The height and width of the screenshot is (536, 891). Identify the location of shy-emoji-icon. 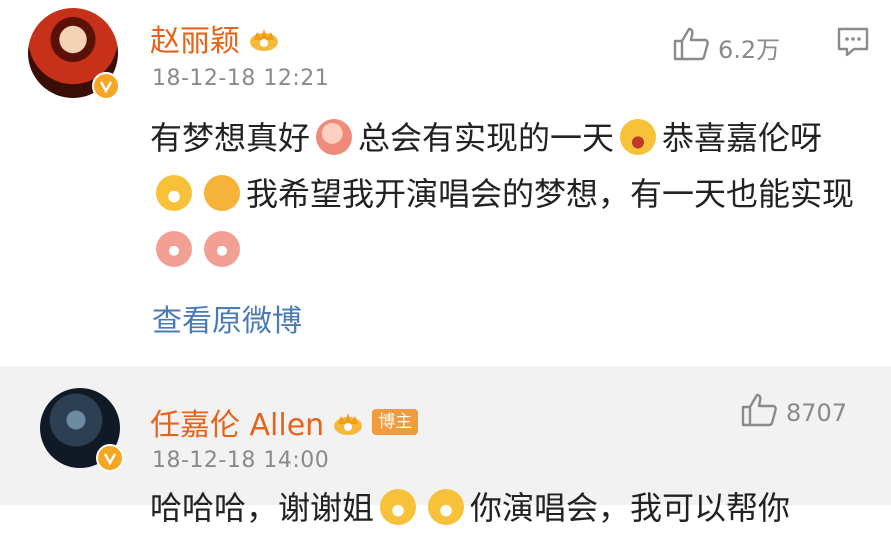
(222, 193).